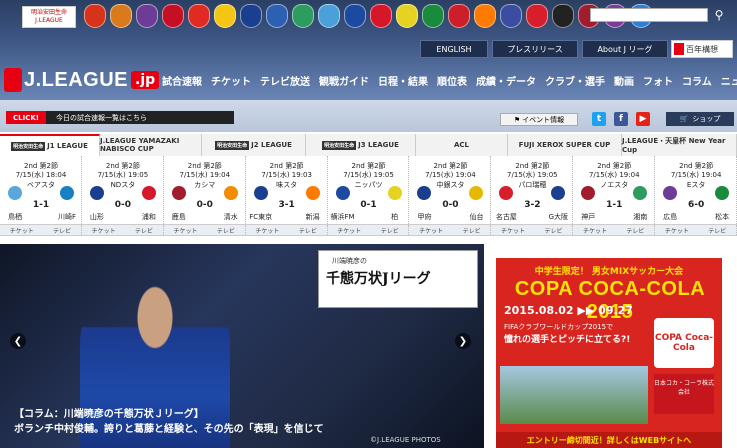  What do you see at coordinates (532, 185) in the screenshot?
I see `match-venue: パロ瑞穂` at bounding box center [532, 185].